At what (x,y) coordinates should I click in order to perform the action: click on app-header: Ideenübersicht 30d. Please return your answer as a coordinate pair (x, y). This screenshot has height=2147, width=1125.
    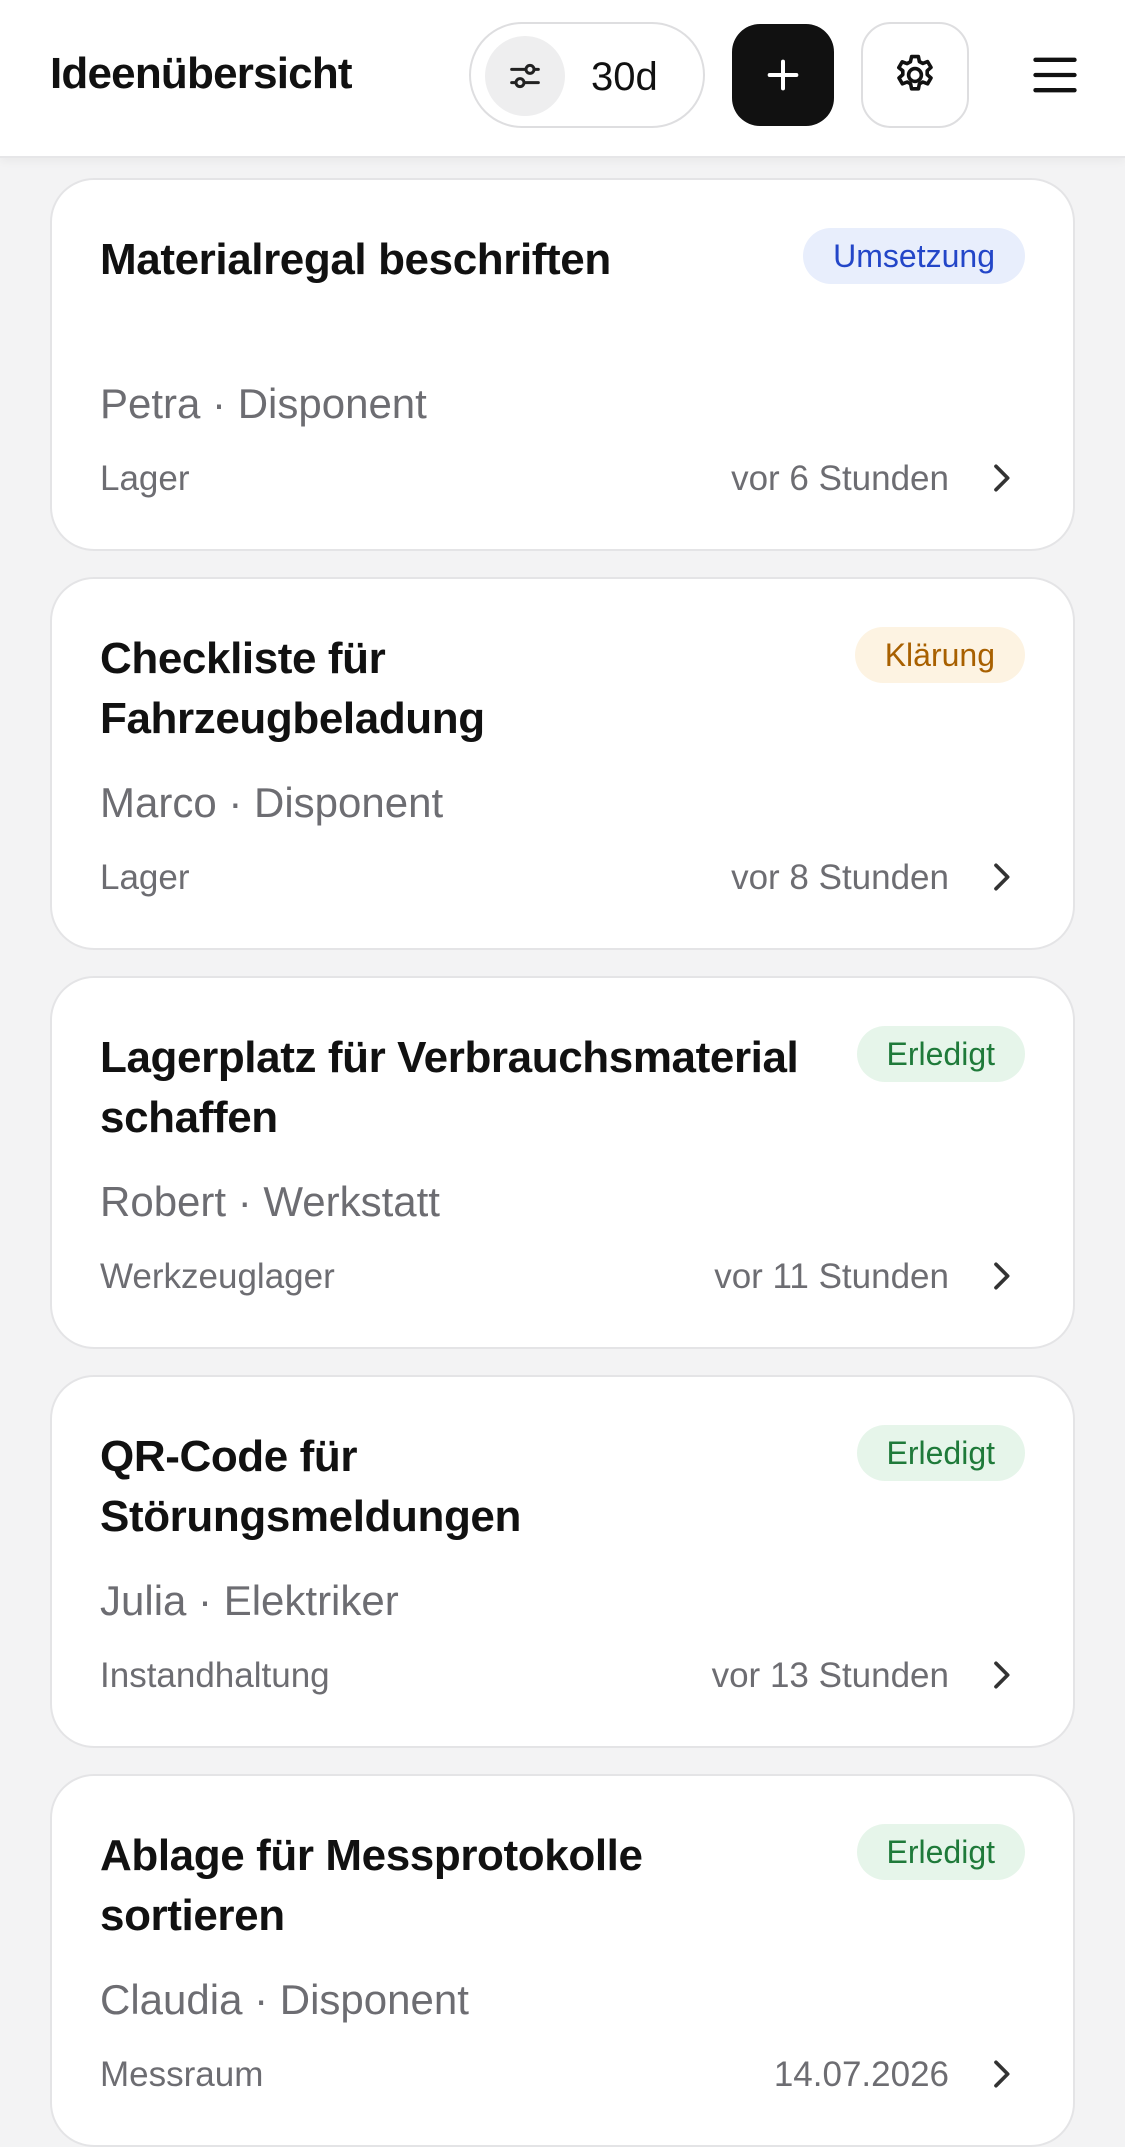
    Looking at the image, I should click on (562, 79).